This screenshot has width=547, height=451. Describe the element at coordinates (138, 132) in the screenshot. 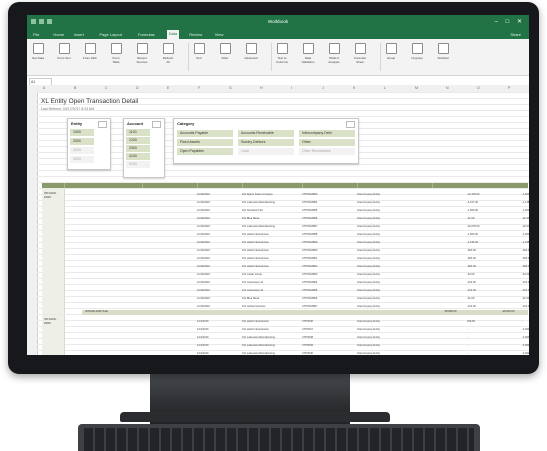

I see `slicer-item: 1100` at that location.